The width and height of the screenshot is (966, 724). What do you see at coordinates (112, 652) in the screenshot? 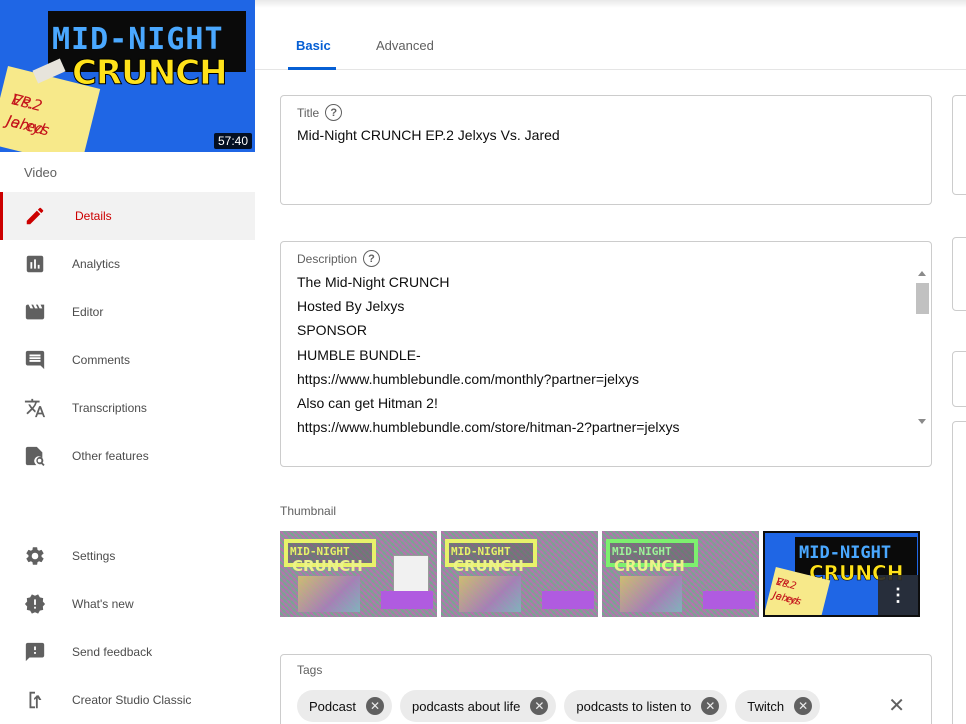
I see `sidebar-item-label: Send feedback` at bounding box center [112, 652].